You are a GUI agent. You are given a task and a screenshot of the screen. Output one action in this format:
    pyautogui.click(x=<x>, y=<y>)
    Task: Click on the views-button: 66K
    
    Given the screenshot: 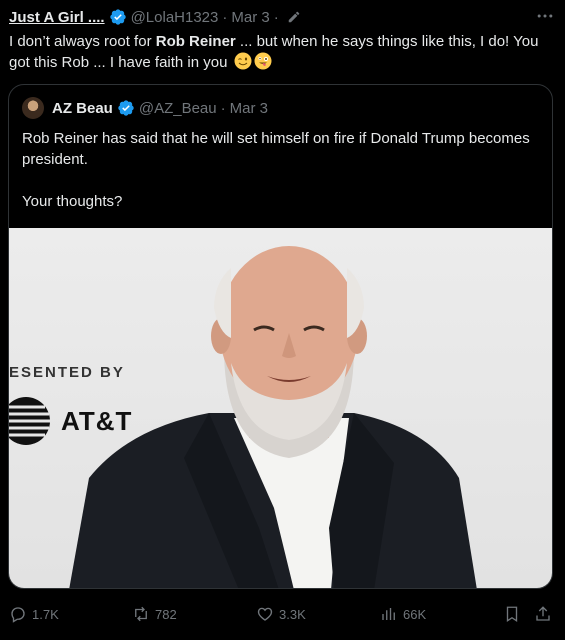 What is the action you would take?
    pyautogui.click(x=403, y=614)
    